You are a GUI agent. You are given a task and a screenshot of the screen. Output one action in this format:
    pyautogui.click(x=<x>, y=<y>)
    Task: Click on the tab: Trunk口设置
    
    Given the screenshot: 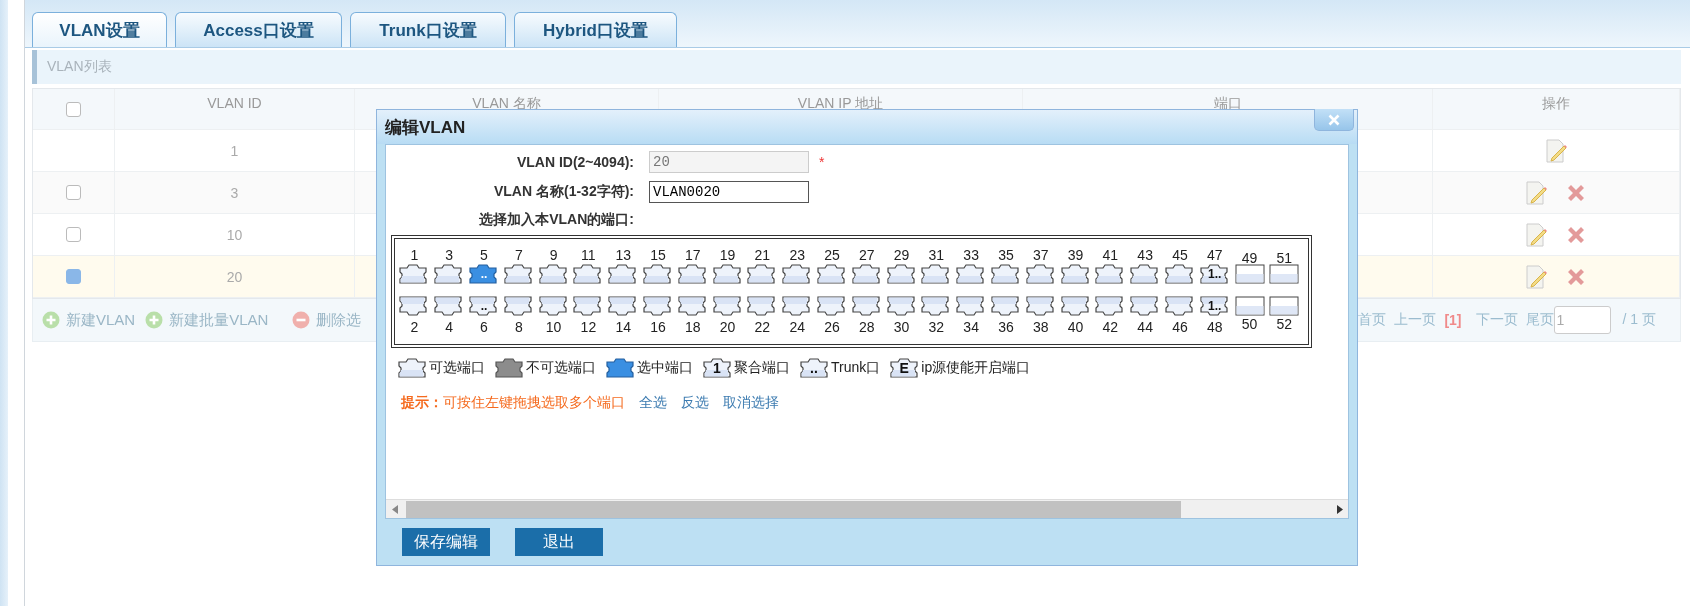 What is the action you would take?
    pyautogui.click(x=428, y=29)
    